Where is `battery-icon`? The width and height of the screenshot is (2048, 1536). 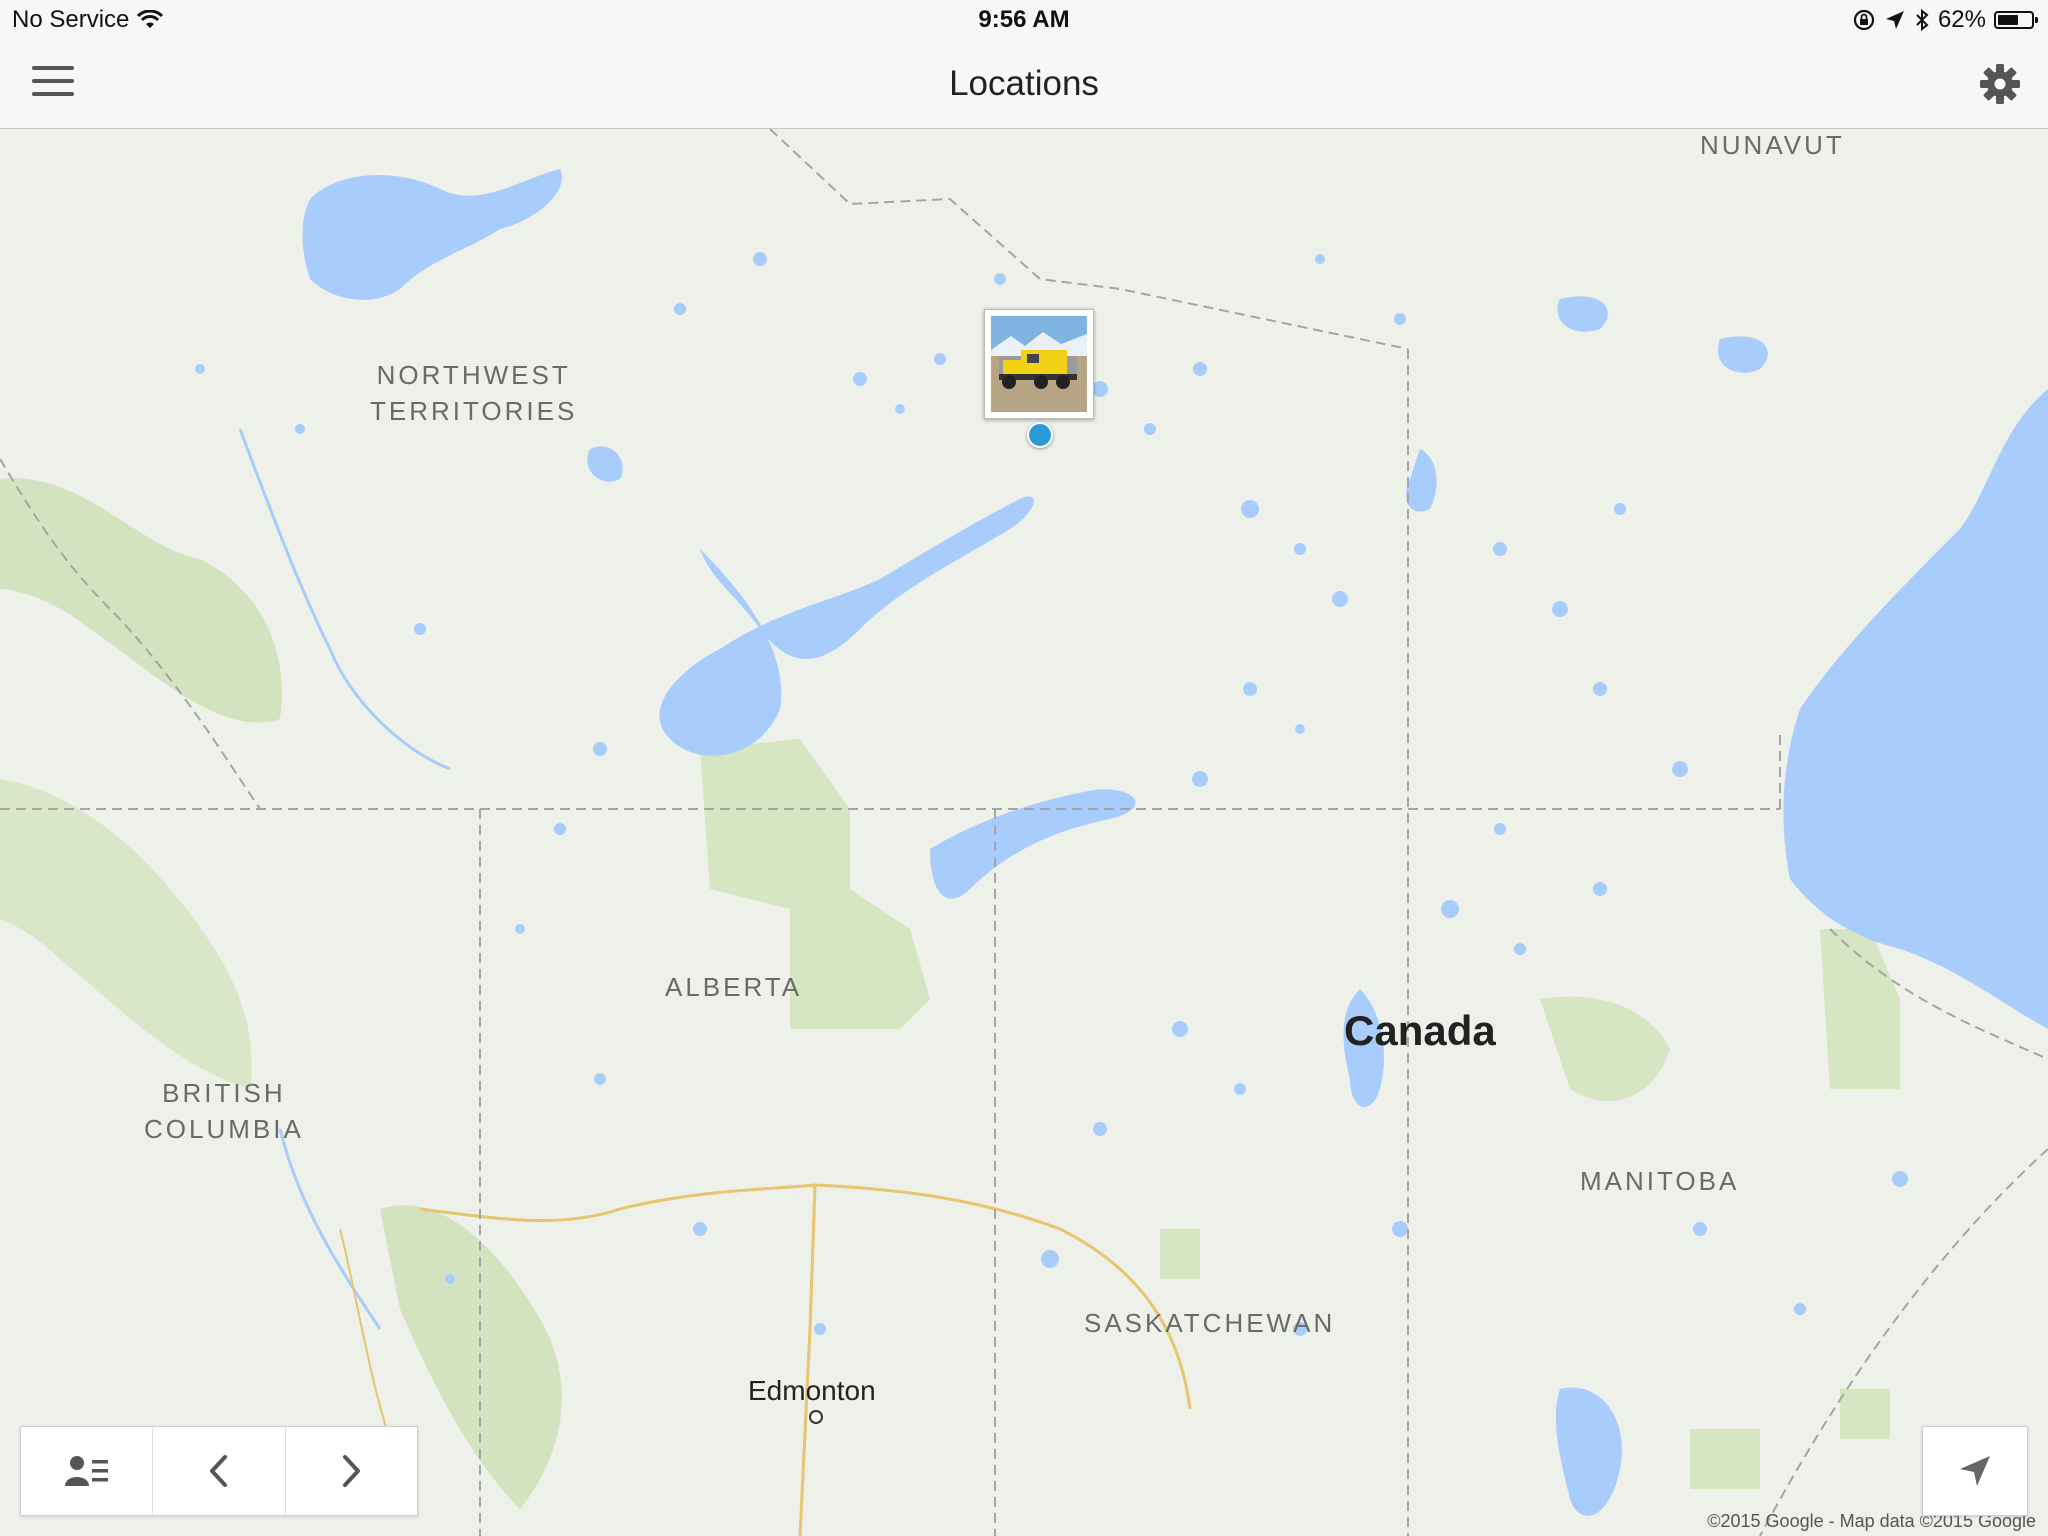
battery-icon is located at coordinates (2016, 20).